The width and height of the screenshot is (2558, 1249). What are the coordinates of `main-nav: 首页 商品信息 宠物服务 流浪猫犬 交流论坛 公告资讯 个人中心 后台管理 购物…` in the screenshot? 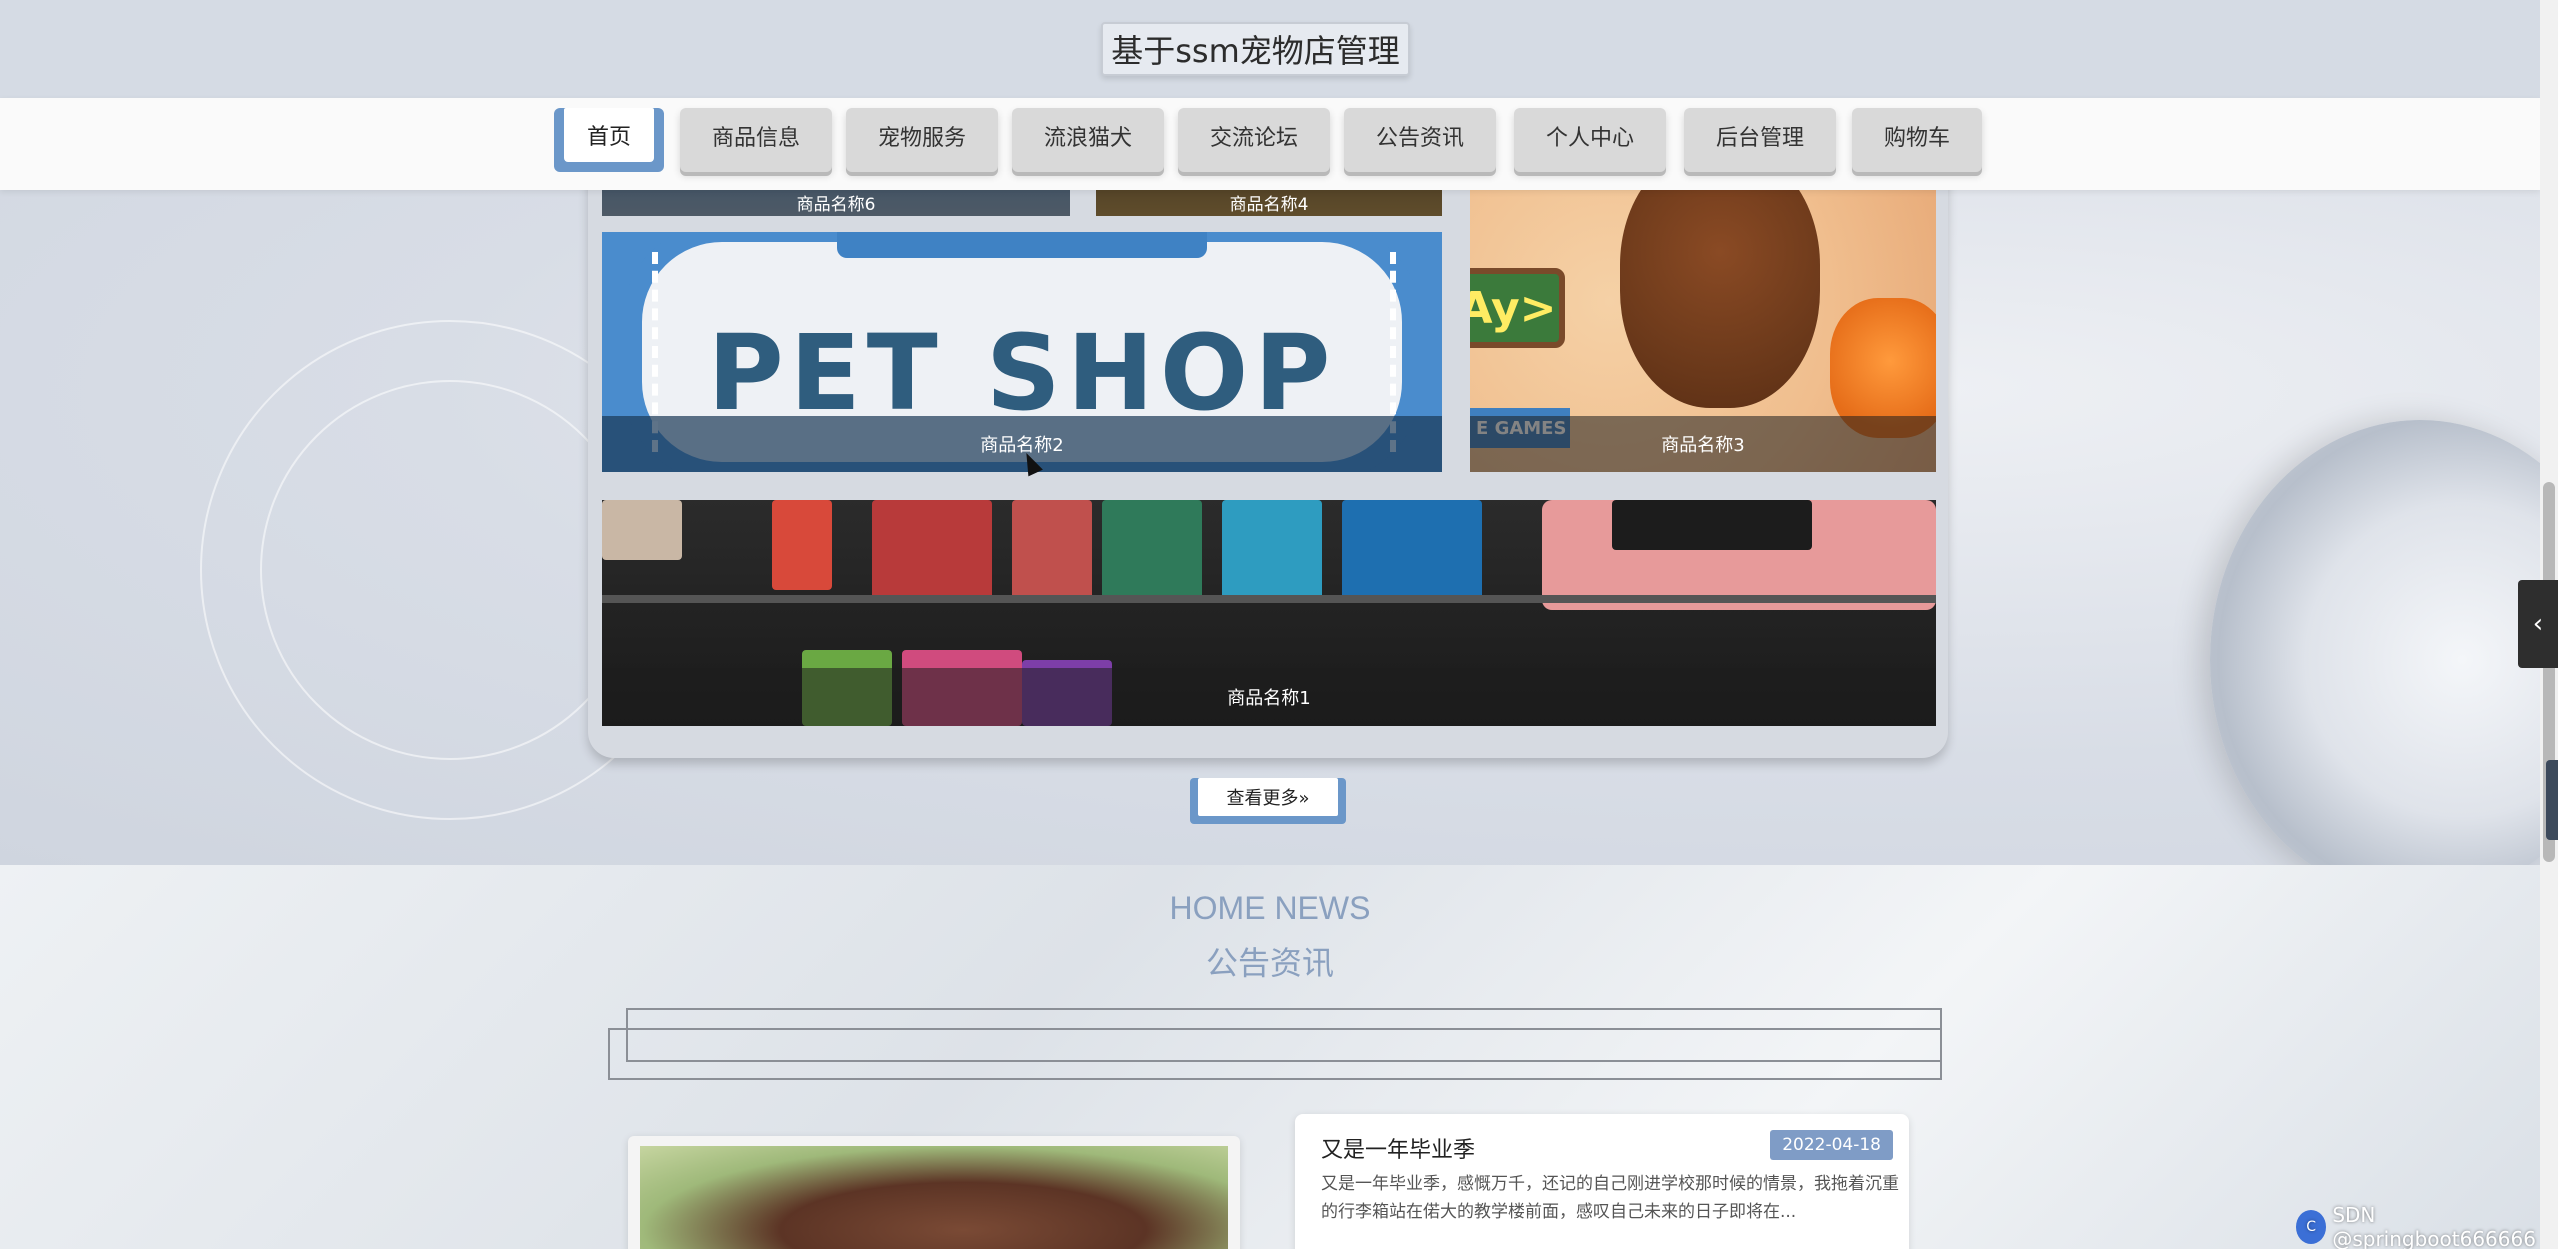 It's located at (1270, 144).